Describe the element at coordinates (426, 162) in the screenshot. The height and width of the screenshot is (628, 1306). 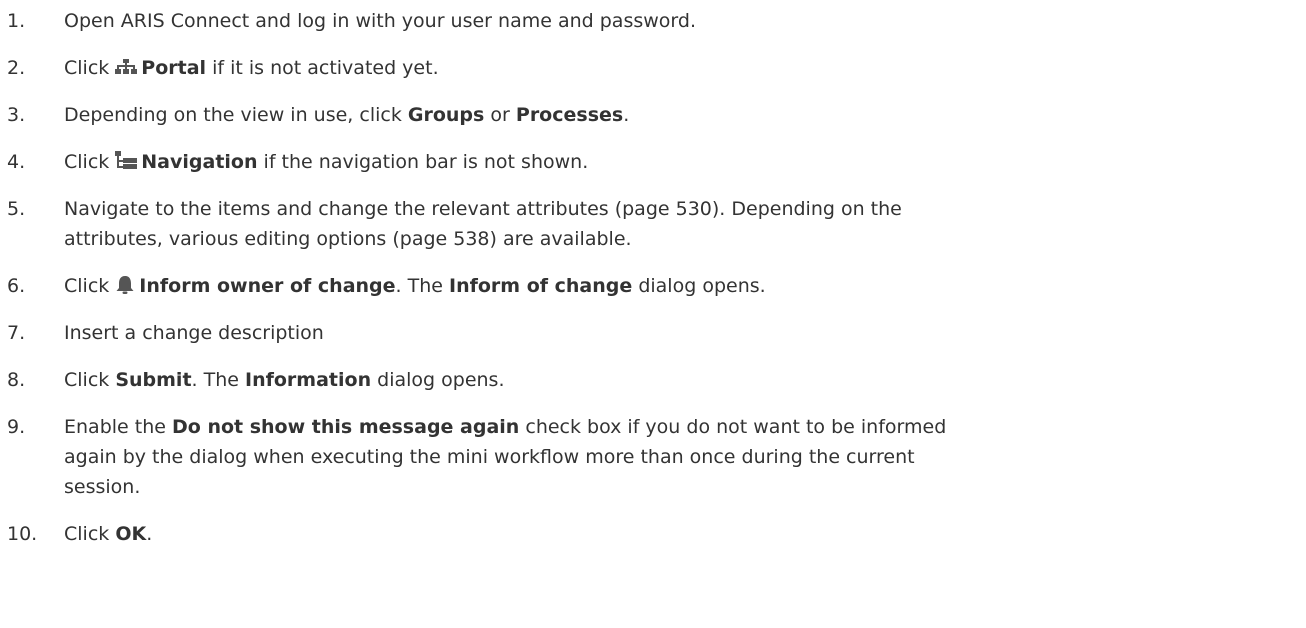
I see `step-text: if the navigation bar is not shown.` at that location.